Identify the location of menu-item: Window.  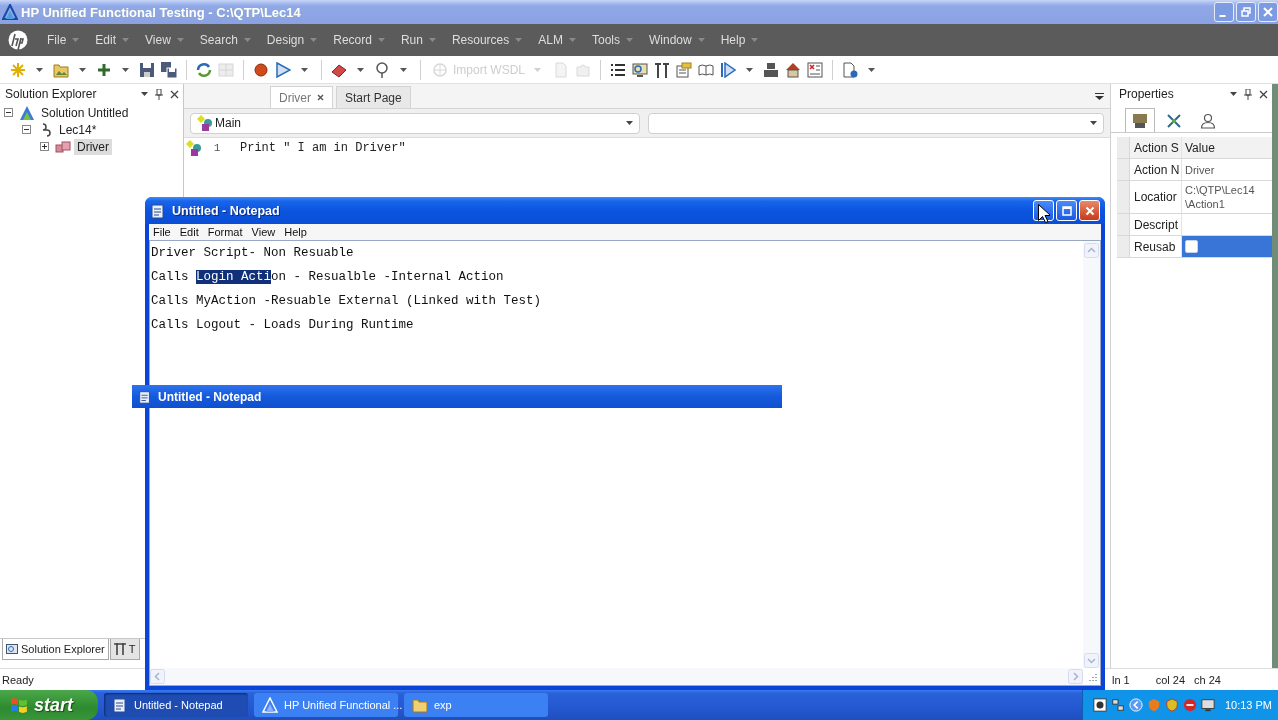
(677, 40).